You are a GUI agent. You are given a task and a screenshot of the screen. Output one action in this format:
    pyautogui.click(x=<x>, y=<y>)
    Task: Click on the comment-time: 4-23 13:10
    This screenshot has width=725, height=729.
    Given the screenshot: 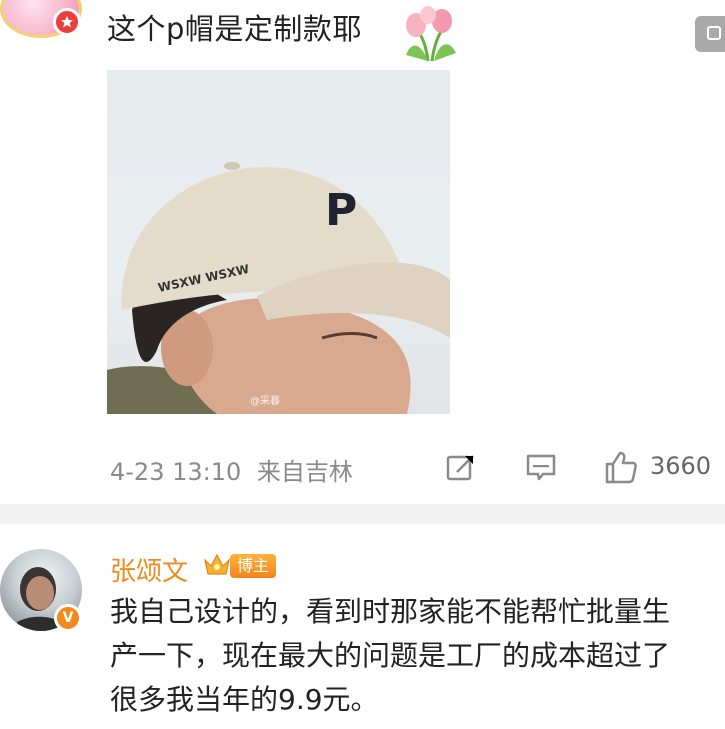 What is the action you would take?
    pyautogui.click(x=176, y=472)
    